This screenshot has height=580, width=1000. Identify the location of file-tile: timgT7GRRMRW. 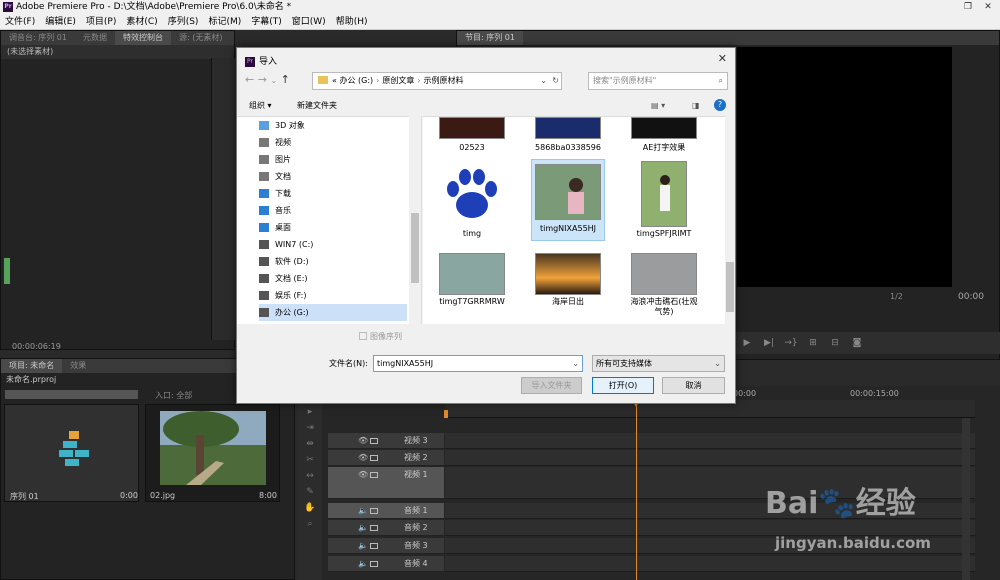
(472, 280).